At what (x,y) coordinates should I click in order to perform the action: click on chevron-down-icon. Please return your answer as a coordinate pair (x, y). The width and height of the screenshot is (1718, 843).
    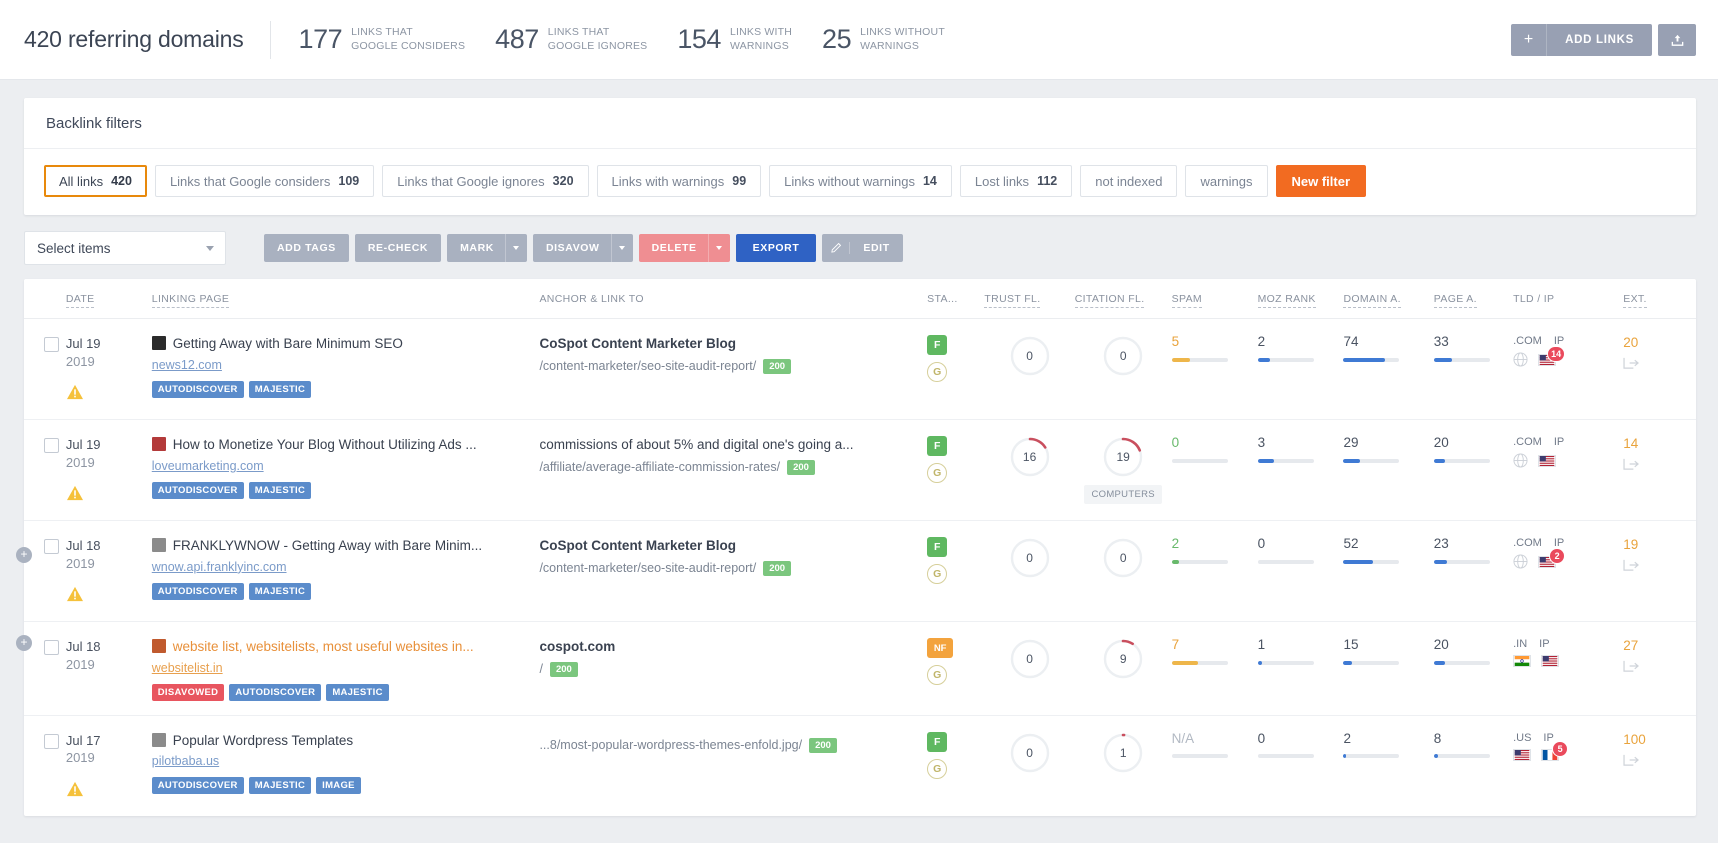
    Looking at the image, I should click on (719, 248).